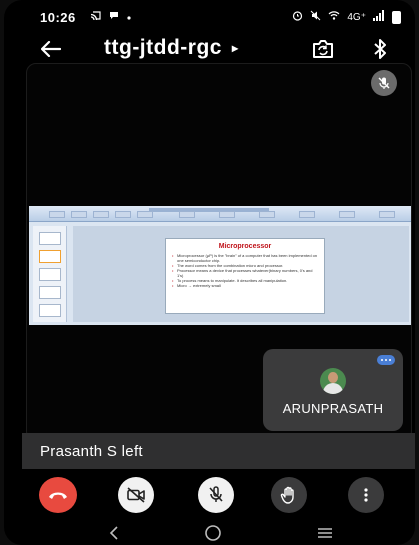 The width and height of the screenshot is (419, 545). Describe the element at coordinates (218, 451) in the screenshot. I see `participant-left-notice: Prasanth S left` at that location.